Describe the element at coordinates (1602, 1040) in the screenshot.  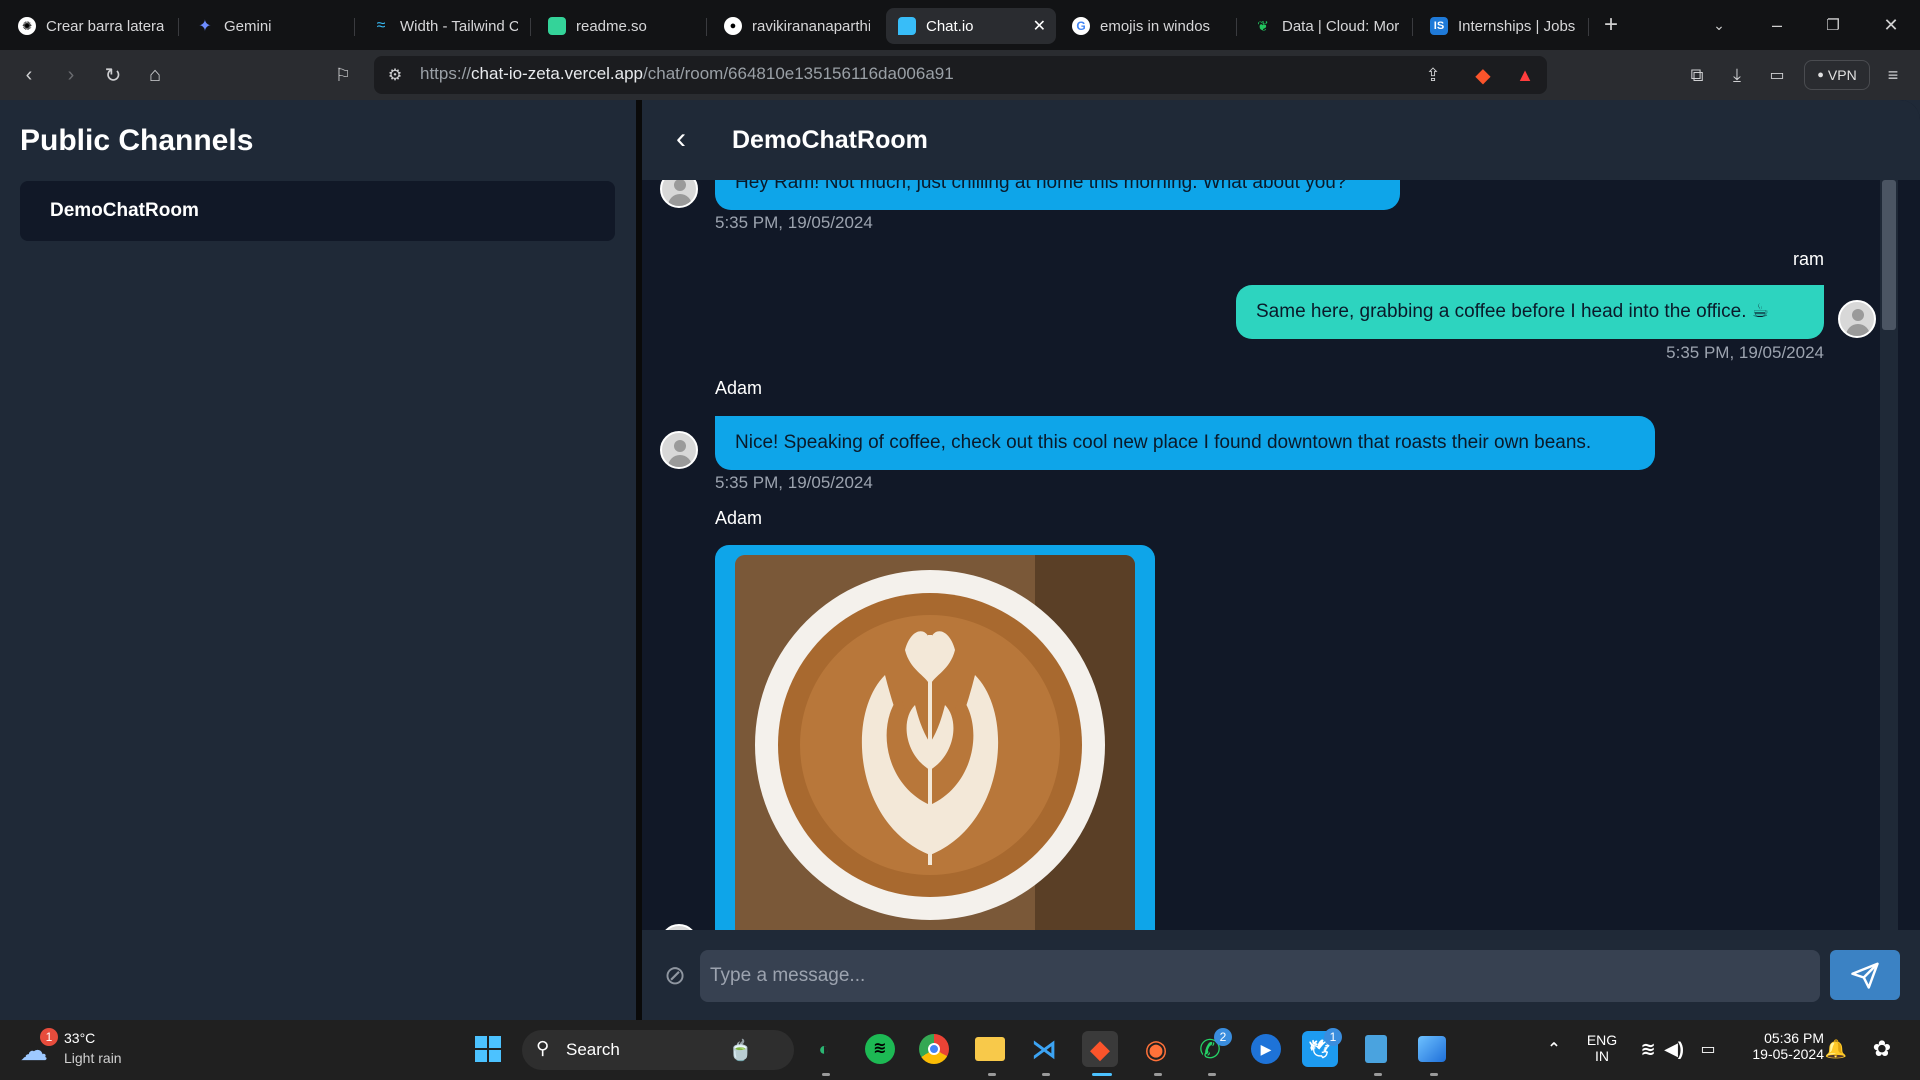
I see `lang-label: ENG` at that location.